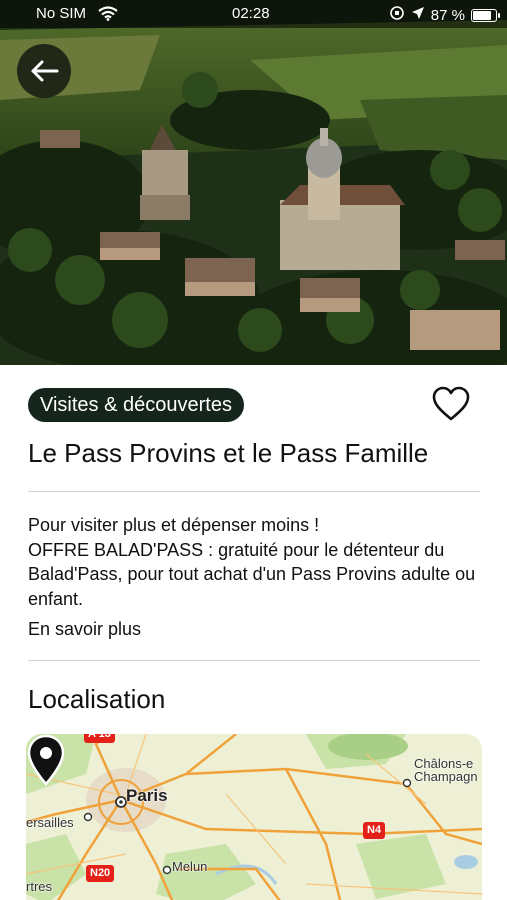 This screenshot has width=507, height=900. I want to click on arrow-left-icon, so click(45, 71).